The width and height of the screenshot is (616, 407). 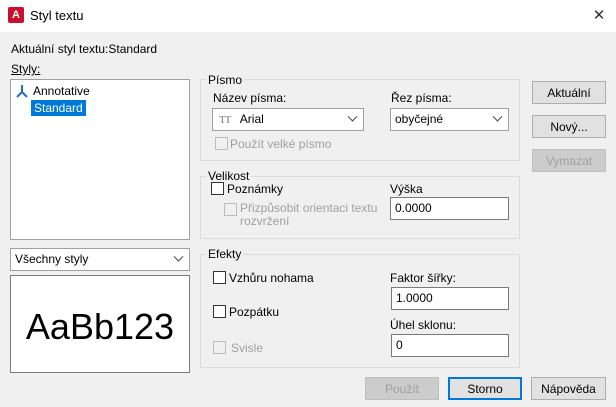 What do you see at coordinates (485, 388) in the screenshot?
I see `cancel-button: Storno` at bounding box center [485, 388].